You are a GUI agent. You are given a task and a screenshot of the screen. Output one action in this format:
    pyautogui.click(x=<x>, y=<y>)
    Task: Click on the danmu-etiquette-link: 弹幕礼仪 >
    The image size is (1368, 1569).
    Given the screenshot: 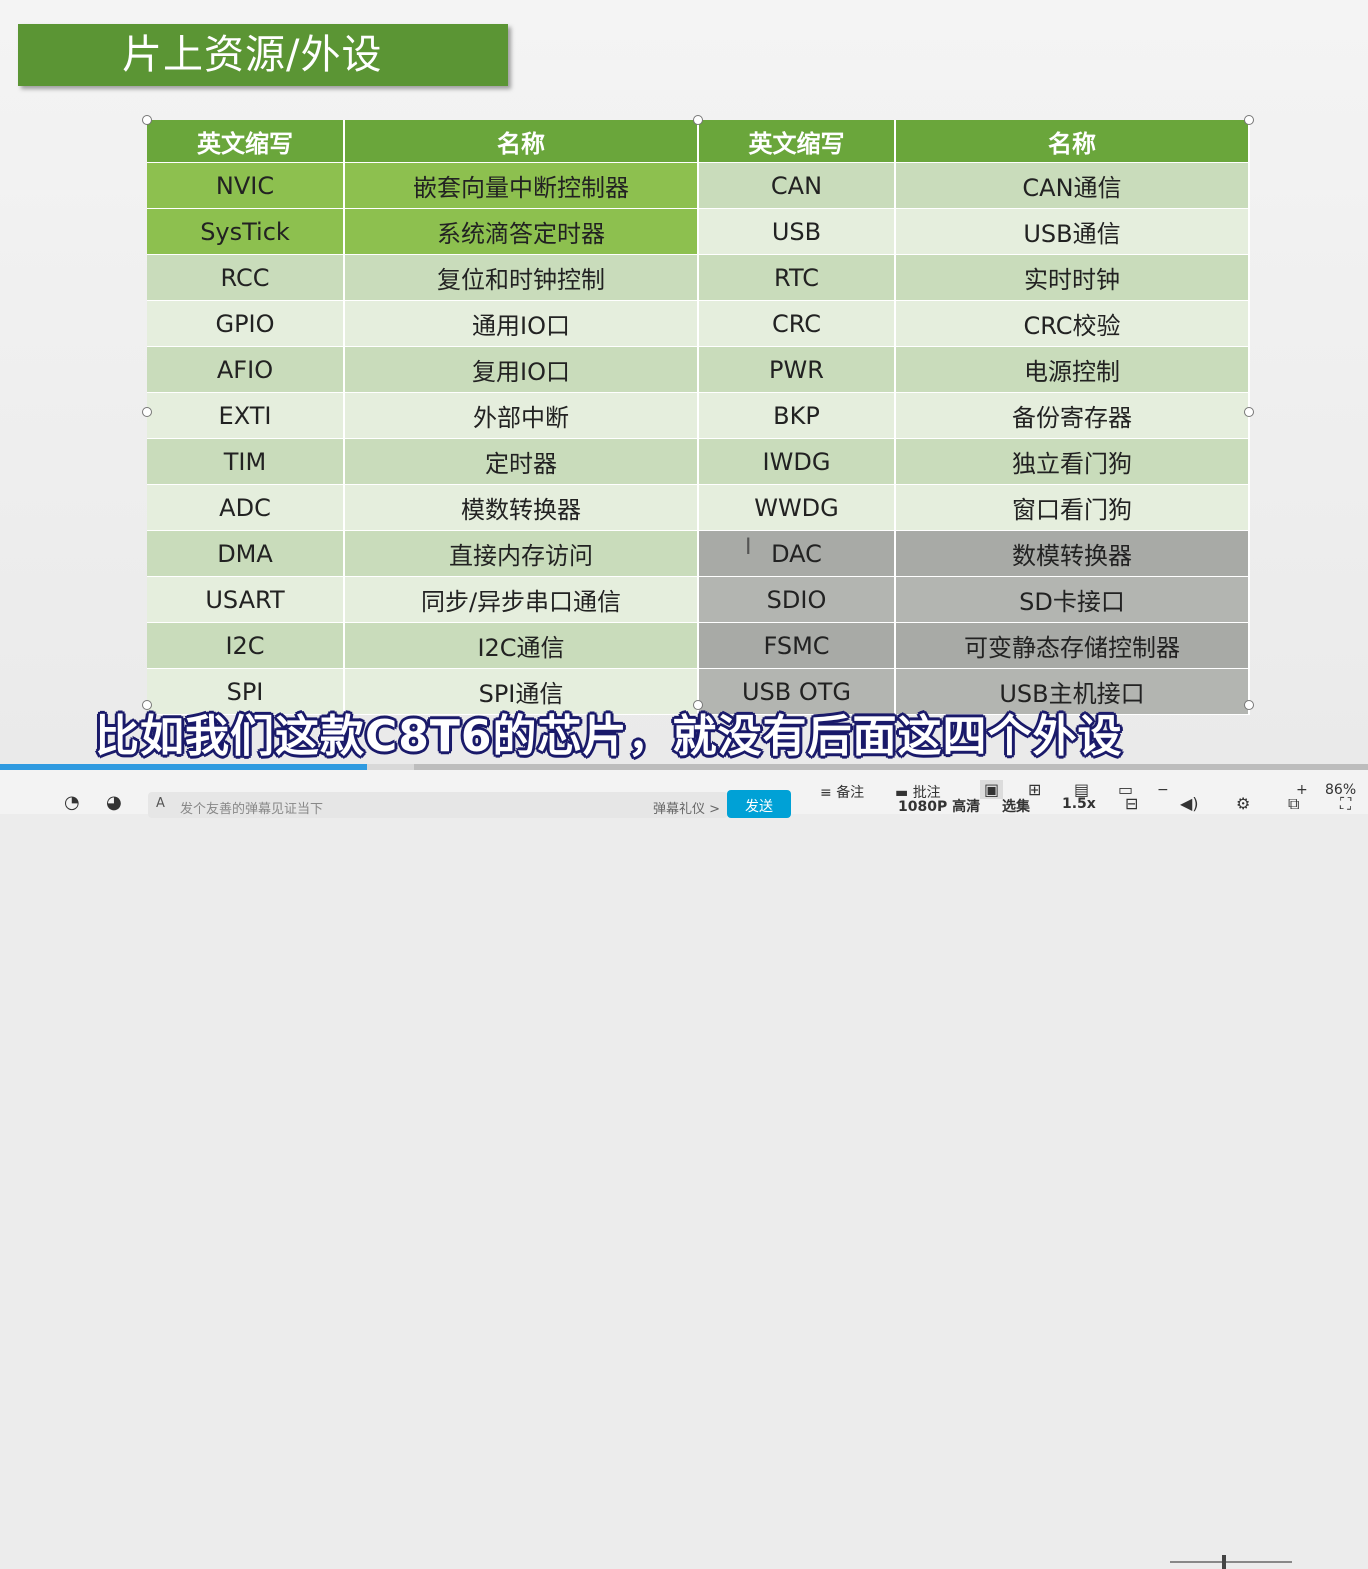 What is the action you would take?
    pyautogui.click(x=686, y=807)
    